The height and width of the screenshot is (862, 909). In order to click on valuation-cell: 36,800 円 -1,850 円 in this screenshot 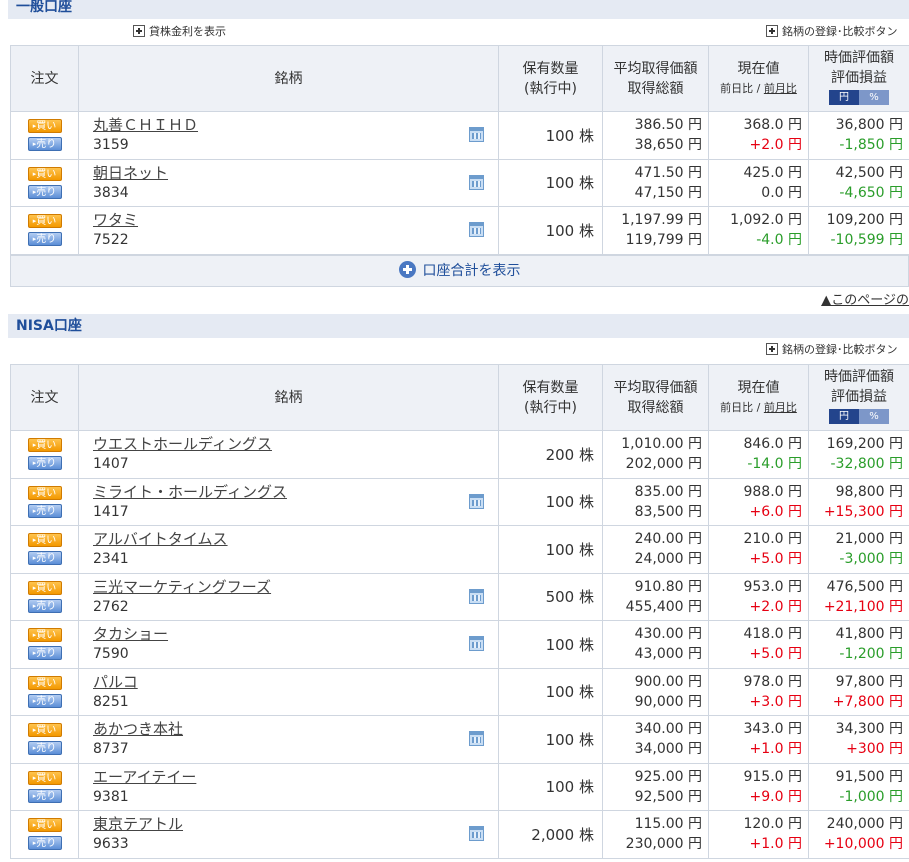, I will do `click(858, 135)`.